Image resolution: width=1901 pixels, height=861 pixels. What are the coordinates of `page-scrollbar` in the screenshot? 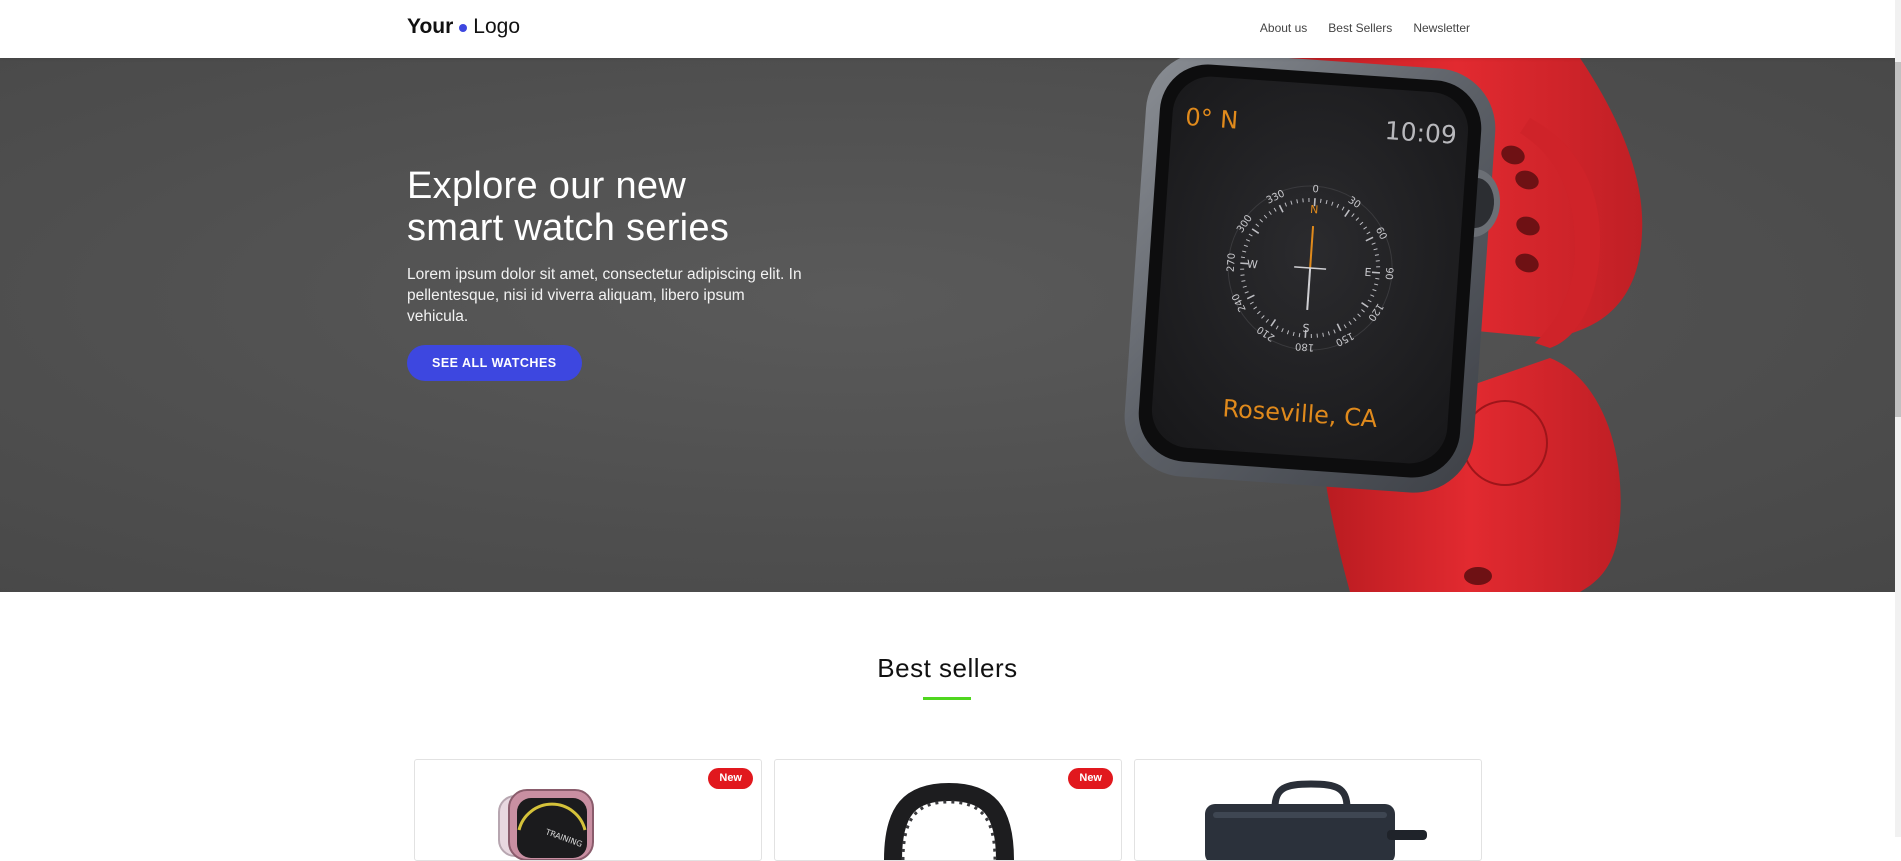 It's located at (1898, 418).